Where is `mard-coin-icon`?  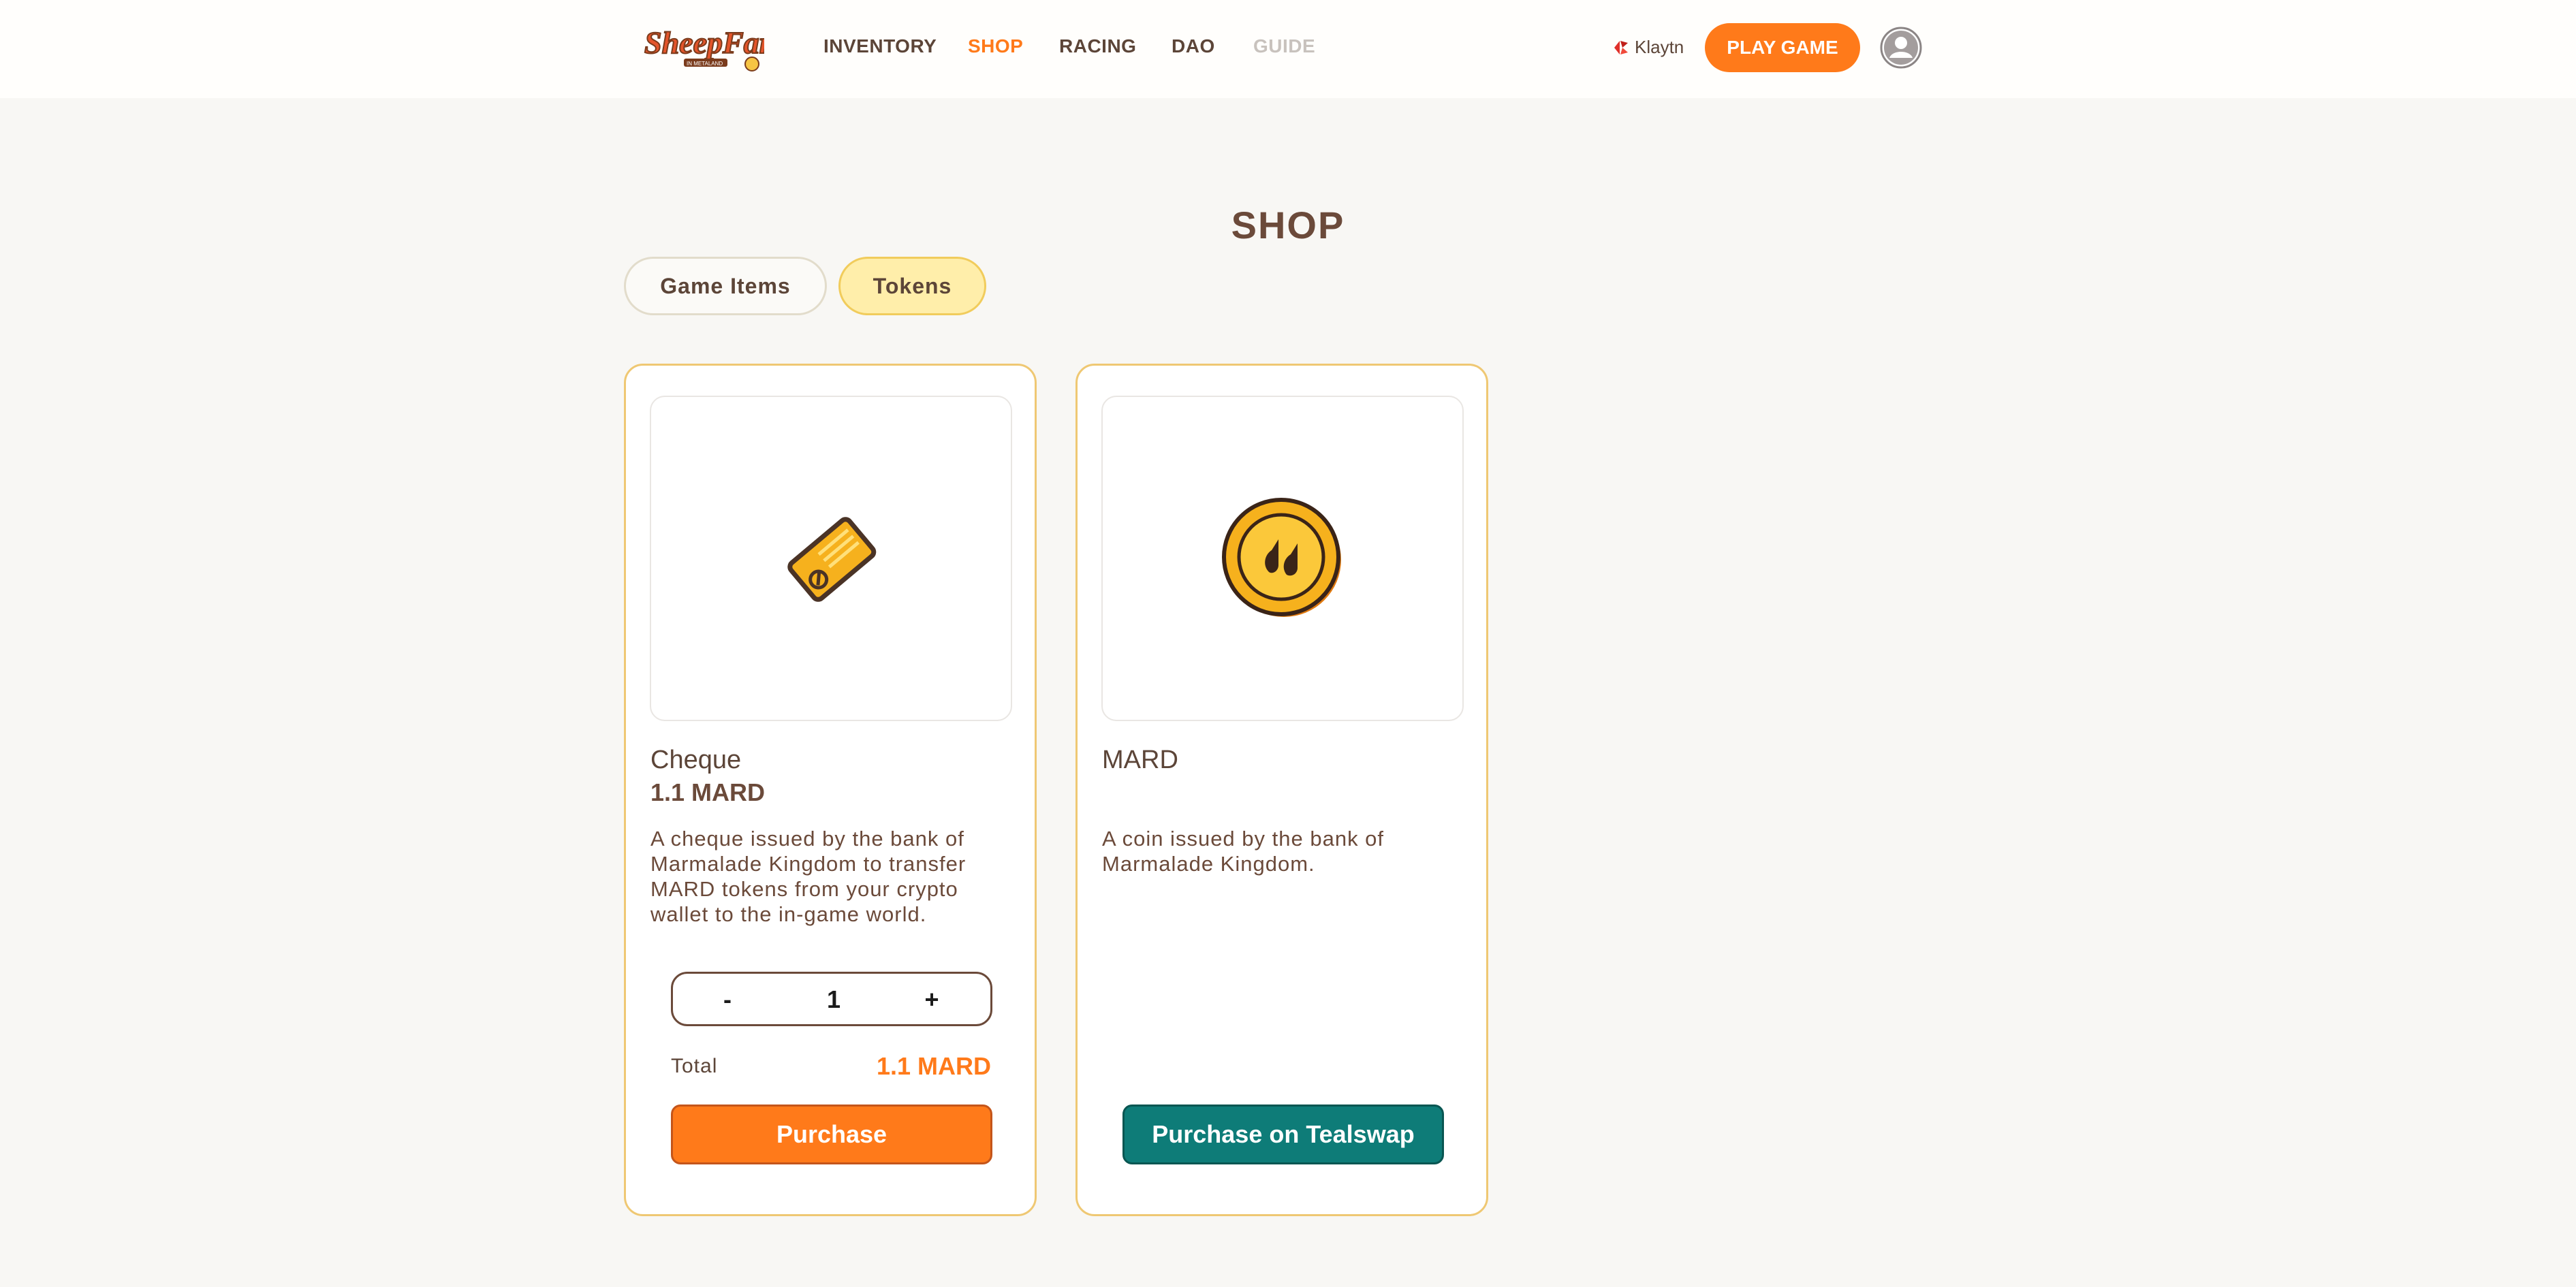 mard-coin-icon is located at coordinates (1281, 558).